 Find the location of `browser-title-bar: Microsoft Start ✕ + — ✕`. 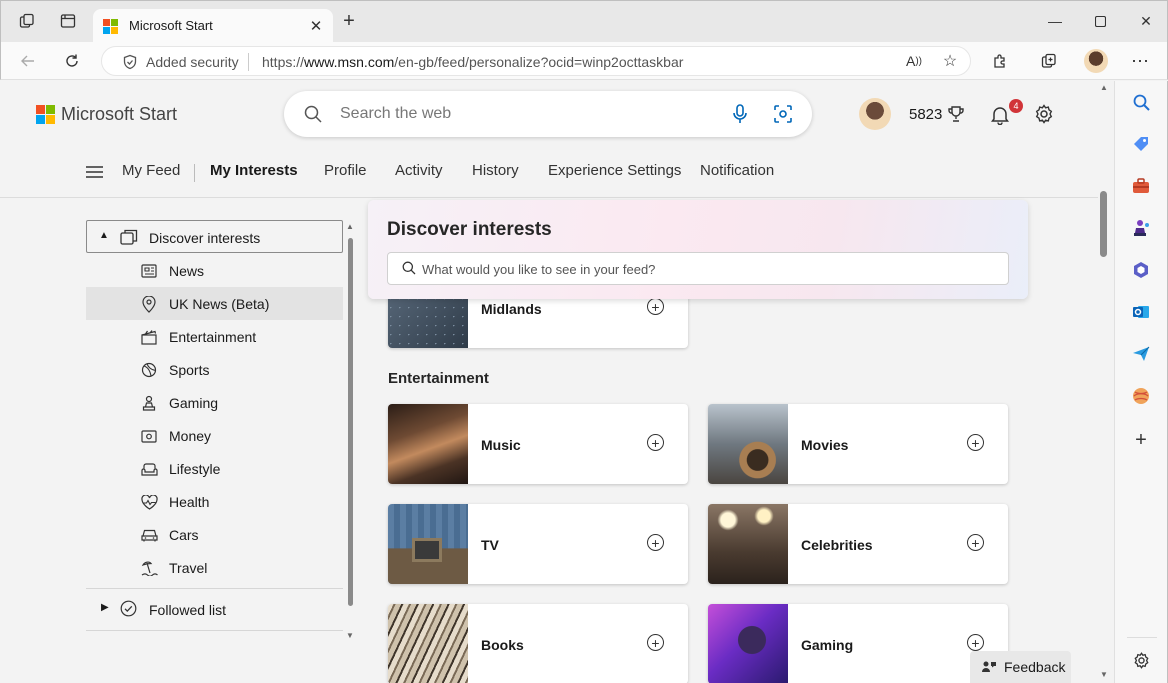

browser-title-bar: Microsoft Start ✕ + — ✕ is located at coordinates (584, 21).